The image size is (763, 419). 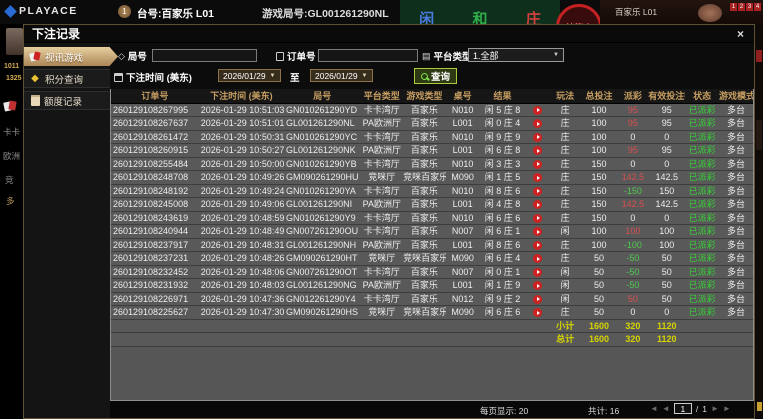 I want to click on sidebar-item-points-query: ◆ 积分查询, so click(x=67, y=78).